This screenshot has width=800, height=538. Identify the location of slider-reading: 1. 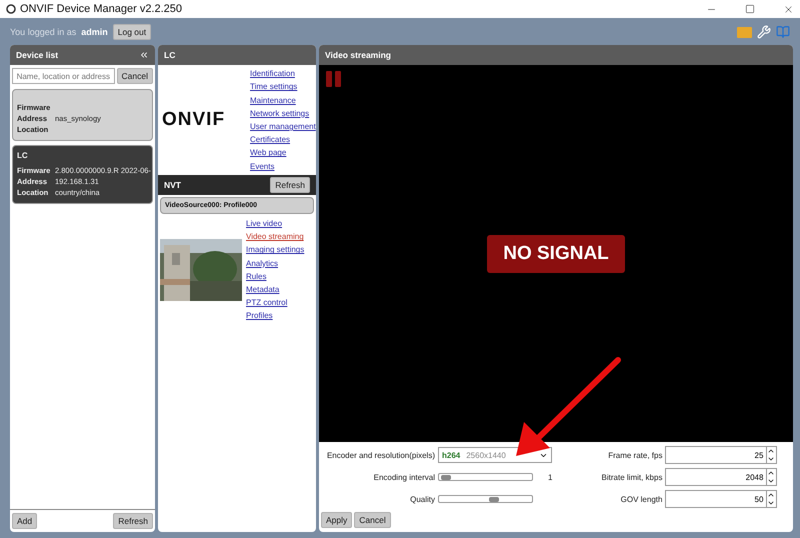
(550, 477).